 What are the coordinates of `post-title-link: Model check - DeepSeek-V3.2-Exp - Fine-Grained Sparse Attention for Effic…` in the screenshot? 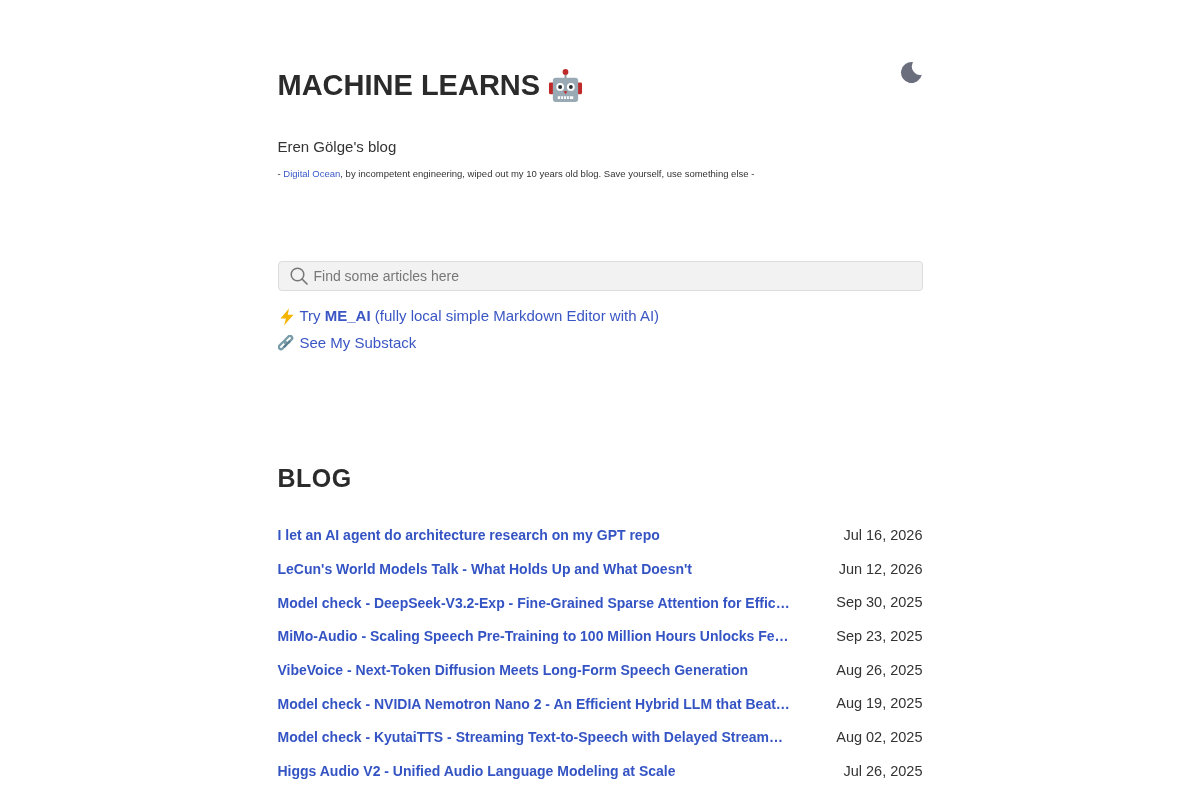 It's located at (533, 603).